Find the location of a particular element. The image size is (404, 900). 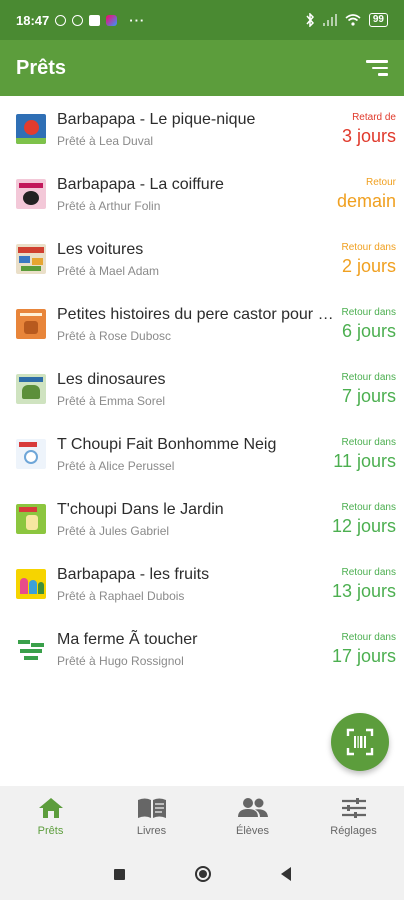

notification-icon is located at coordinates (78, 20).